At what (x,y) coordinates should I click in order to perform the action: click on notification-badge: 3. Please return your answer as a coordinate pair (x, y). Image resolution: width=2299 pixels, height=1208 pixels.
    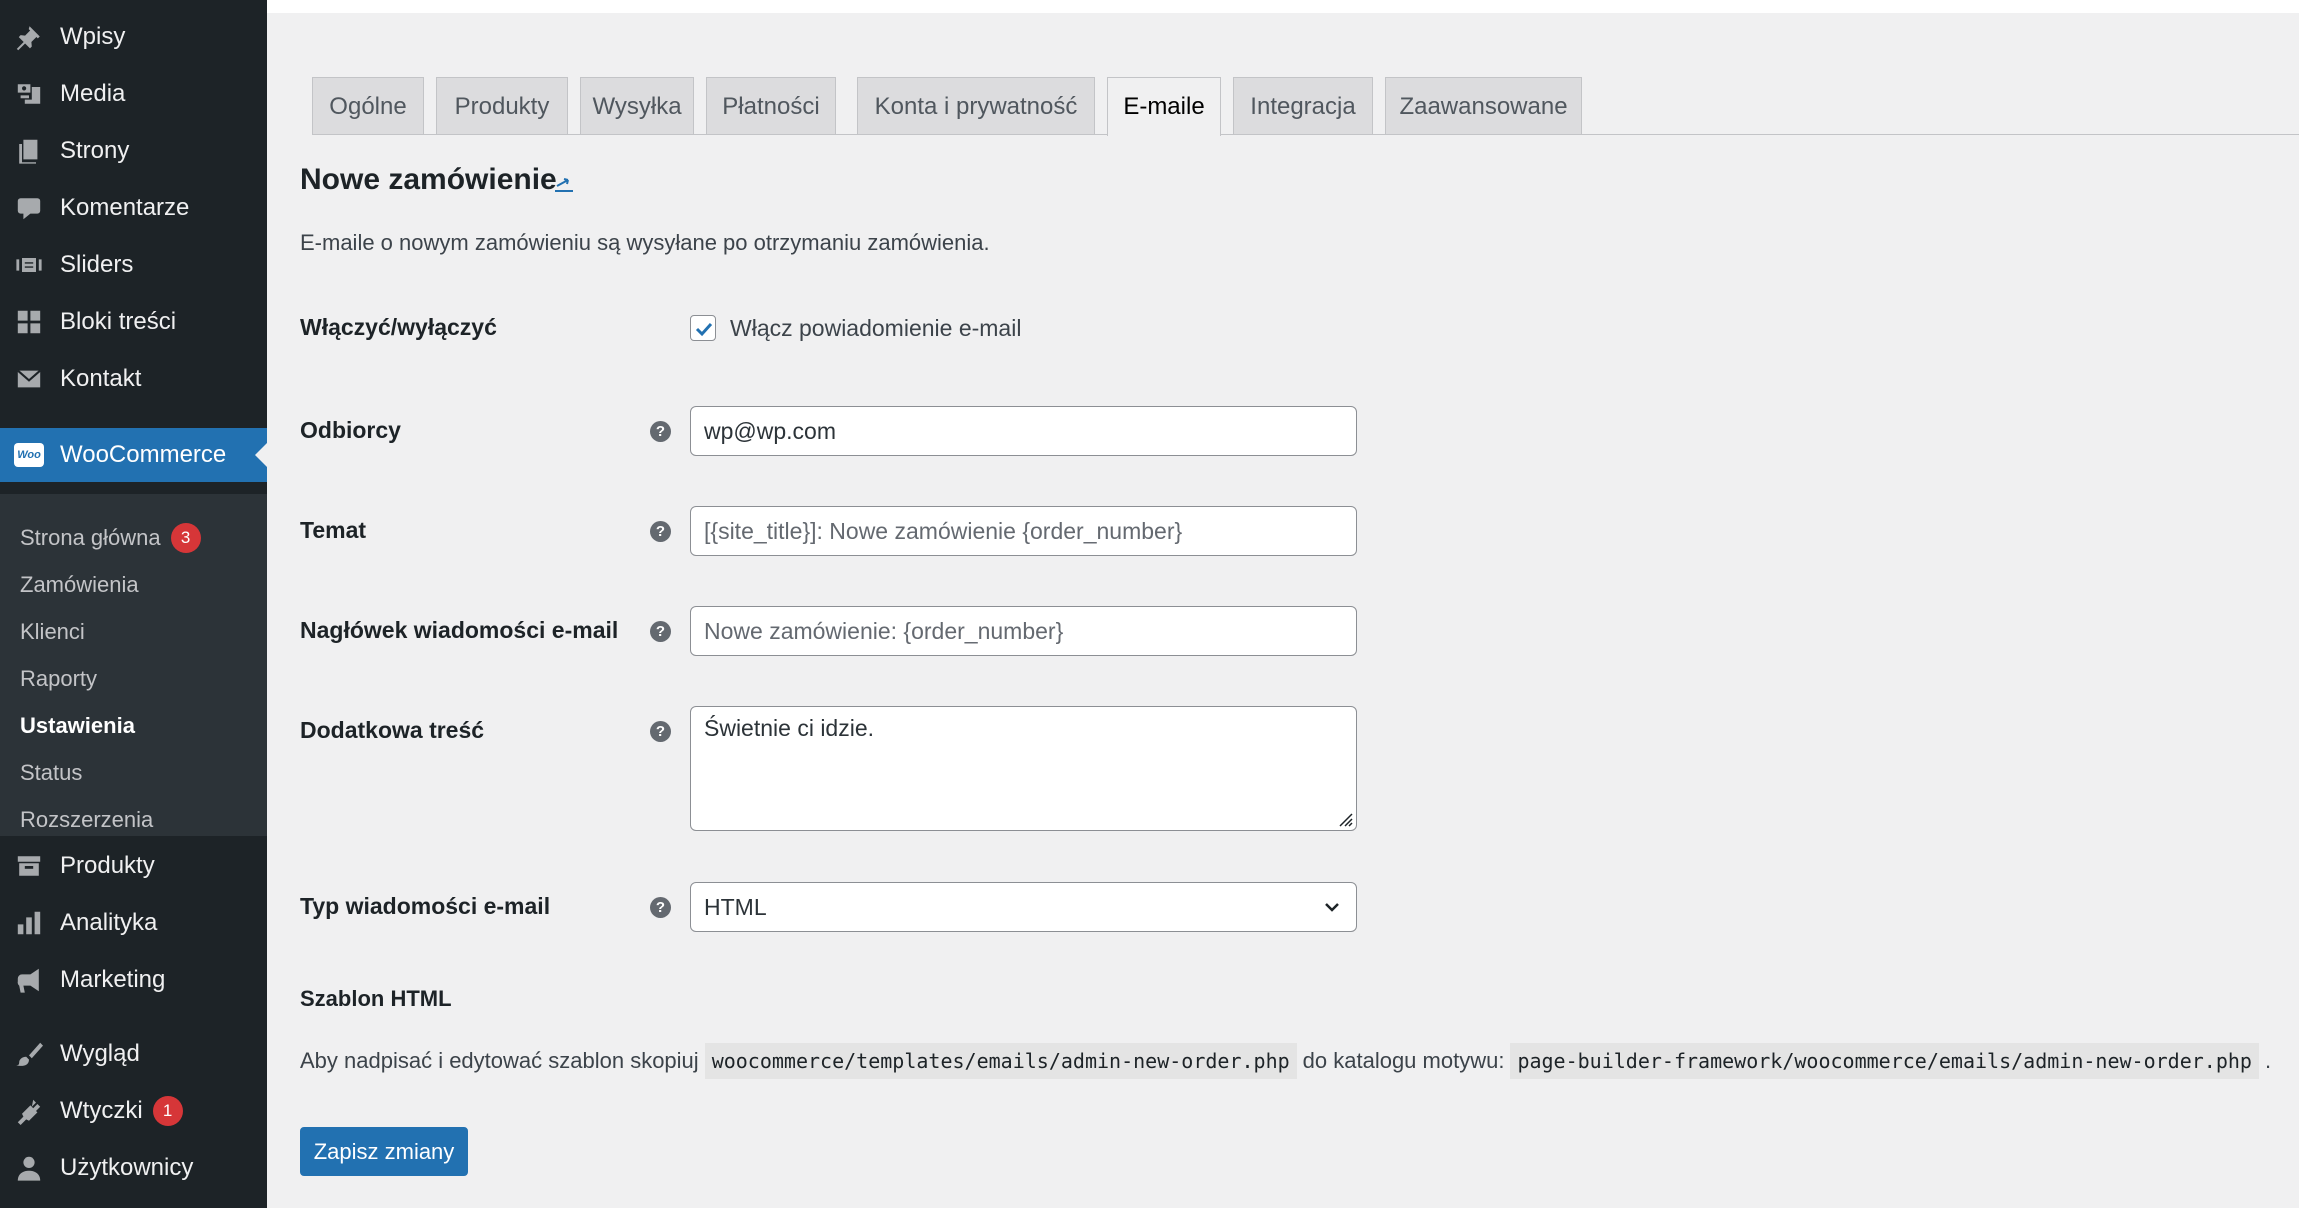
    Looking at the image, I should click on (185, 538).